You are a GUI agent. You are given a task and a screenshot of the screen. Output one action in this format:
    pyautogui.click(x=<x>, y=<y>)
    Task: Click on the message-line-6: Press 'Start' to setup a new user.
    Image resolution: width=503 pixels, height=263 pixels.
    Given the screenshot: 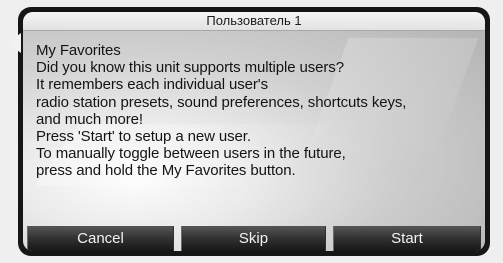 What is the action you would take?
    pyautogui.click(x=143, y=137)
    